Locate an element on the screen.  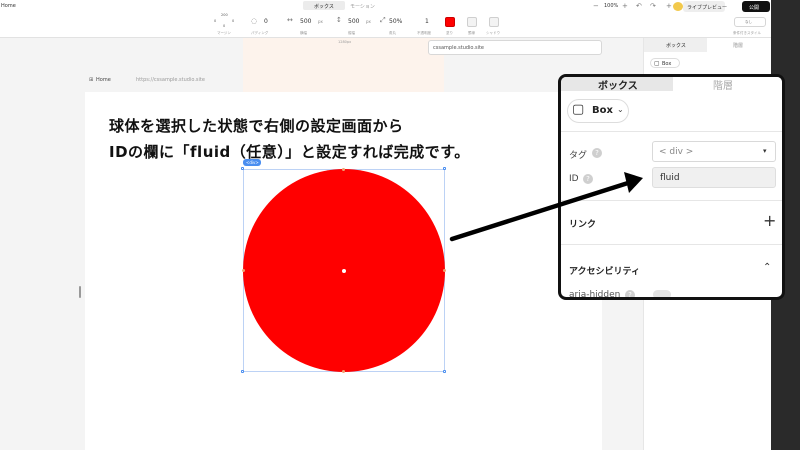
pointer-arrow is located at coordinates (546, 207).